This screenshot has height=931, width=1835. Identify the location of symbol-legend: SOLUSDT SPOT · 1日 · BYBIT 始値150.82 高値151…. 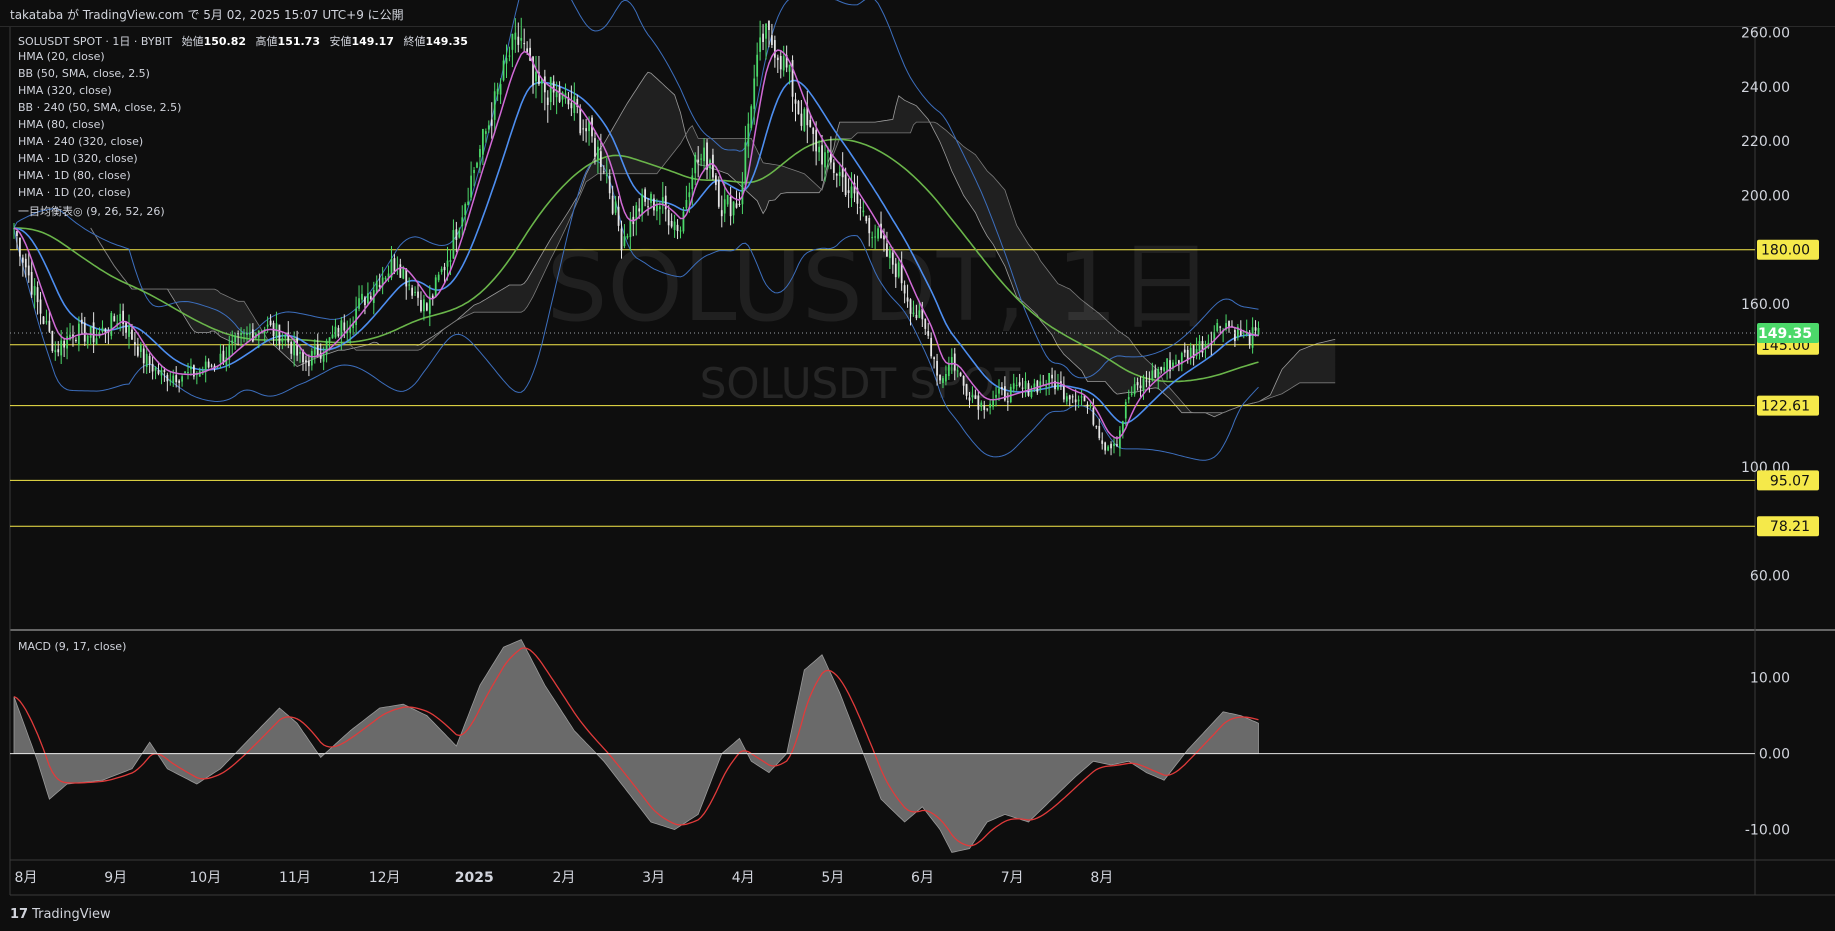
(243, 41).